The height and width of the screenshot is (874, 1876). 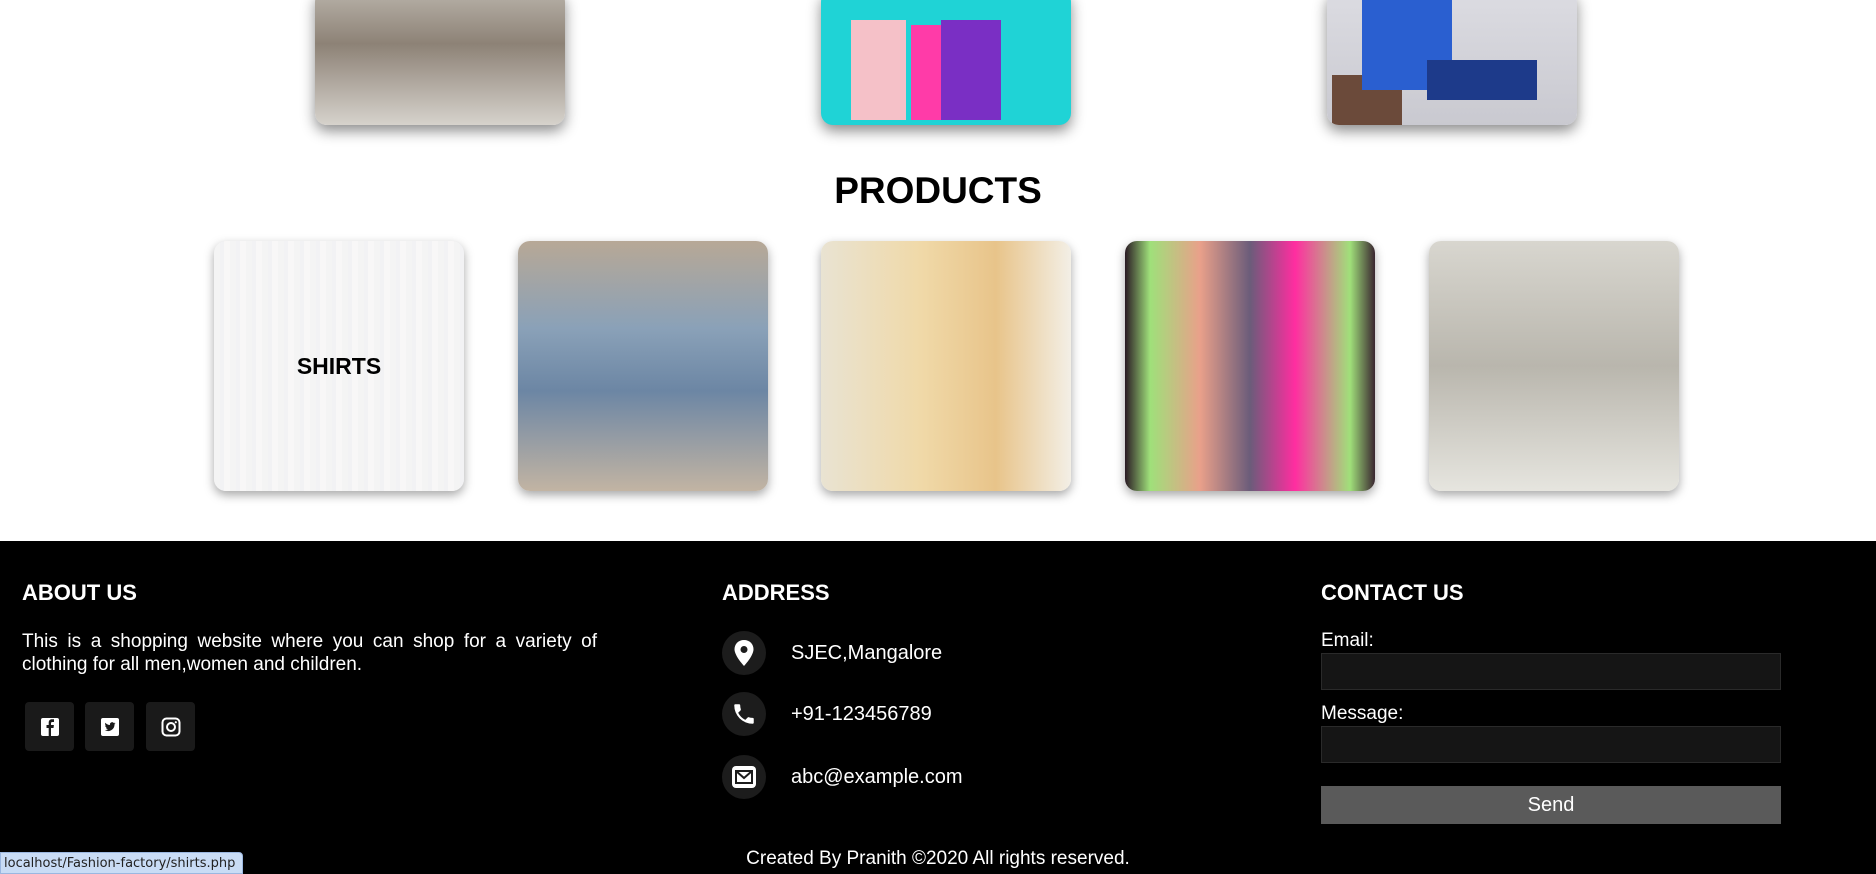 What do you see at coordinates (440, 62) in the screenshot?
I see `category-men-image` at bounding box center [440, 62].